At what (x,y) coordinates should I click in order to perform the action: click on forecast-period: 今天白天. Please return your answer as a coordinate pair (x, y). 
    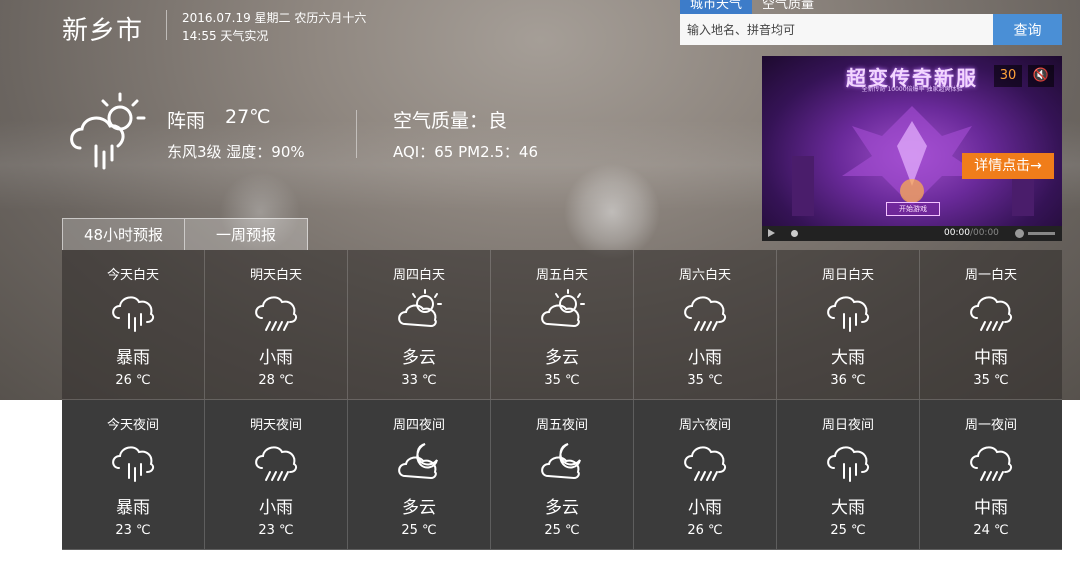
    Looking at the image, I should click on (132, 275).